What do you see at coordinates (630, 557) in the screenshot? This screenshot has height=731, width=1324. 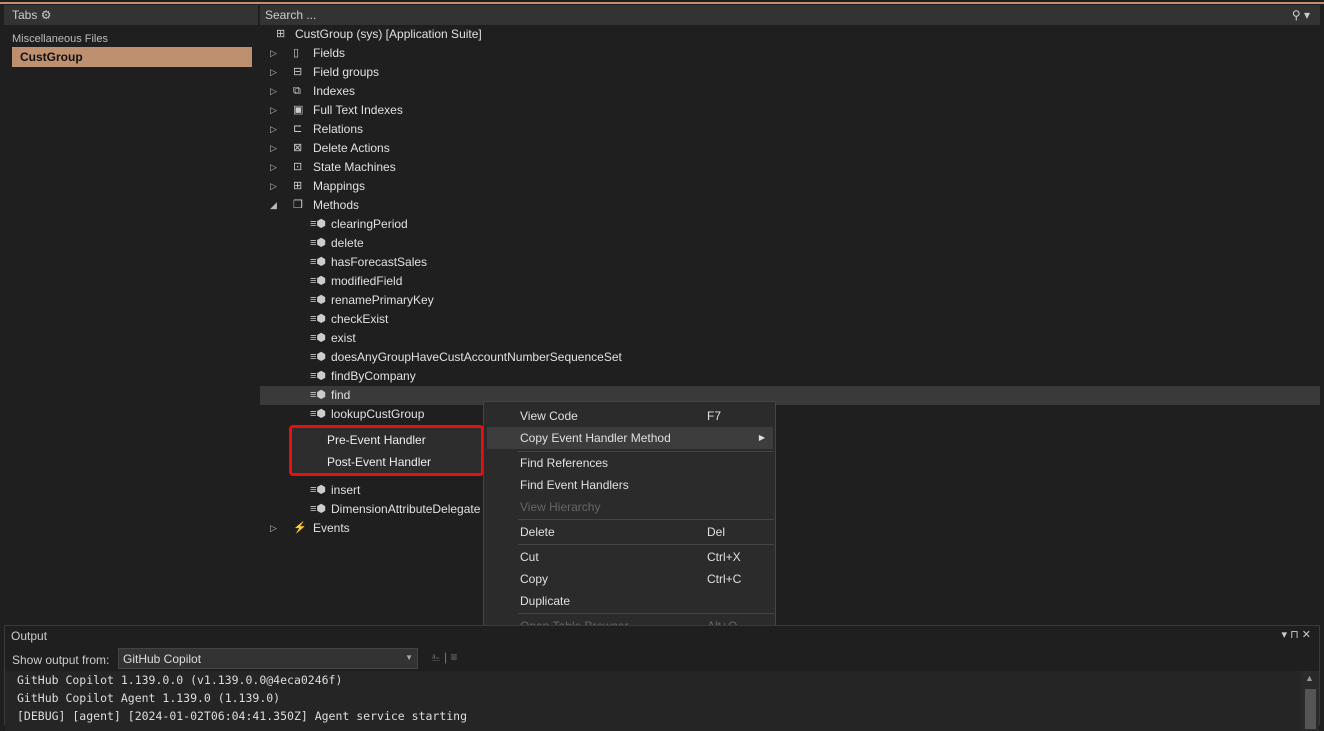 I see `menu-item-cut: Cut Ctrl+X` at bounding box center [630, 557].